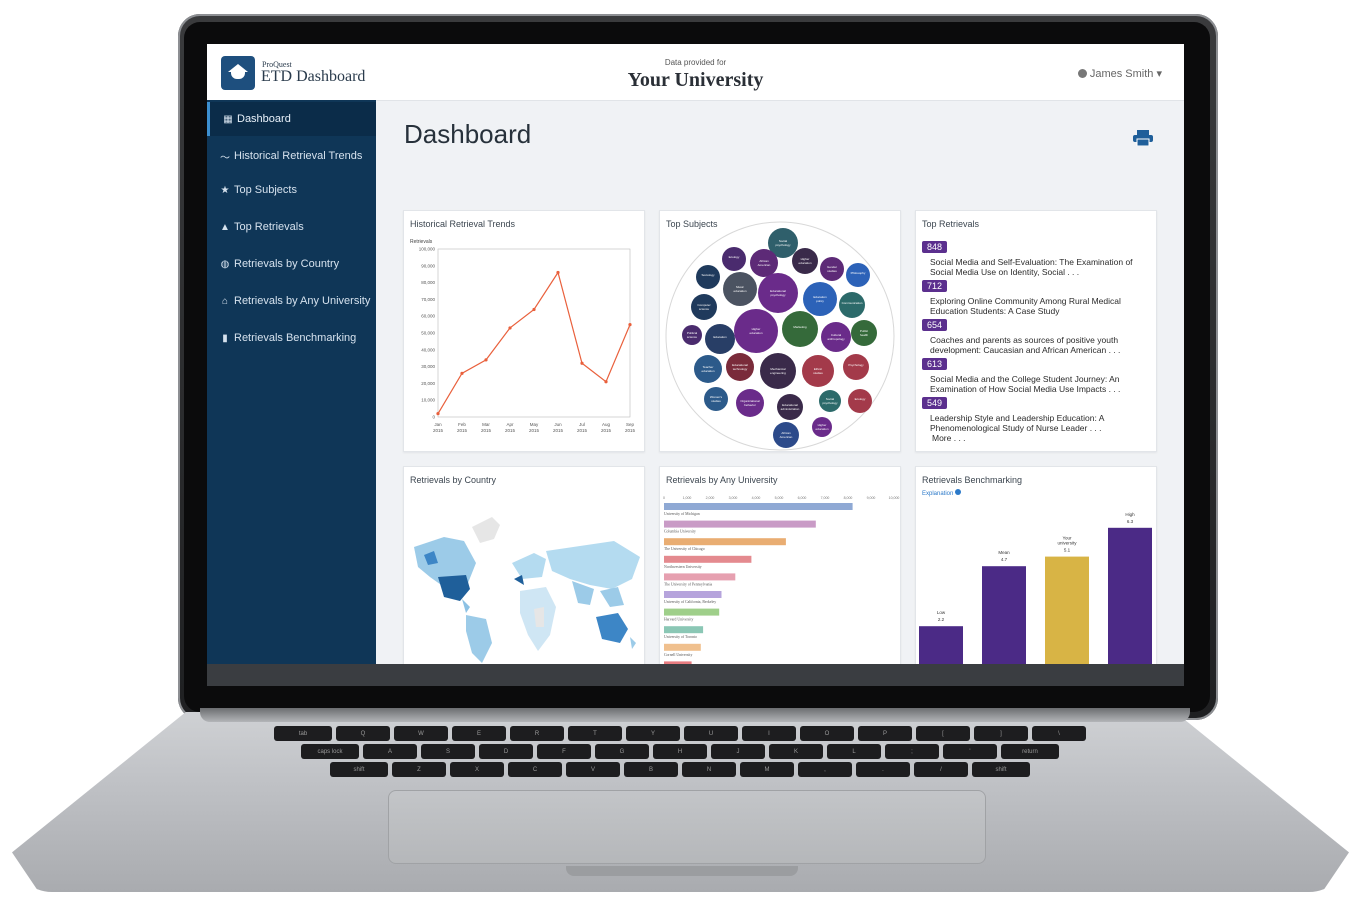  Describe the element at coordinates (885, 733) in the screenshot. I see `keyboard-key: P` at that location.